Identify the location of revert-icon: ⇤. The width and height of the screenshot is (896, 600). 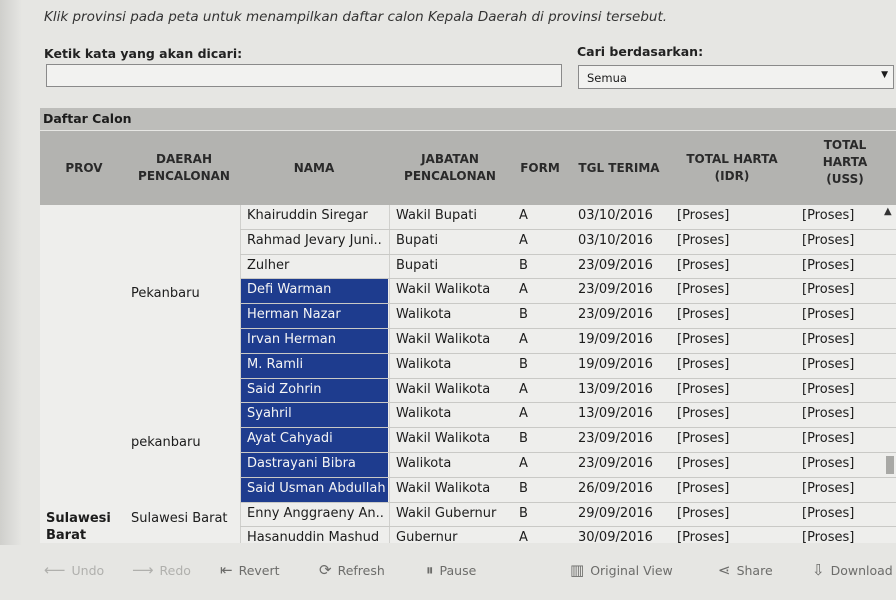
(226, 570).